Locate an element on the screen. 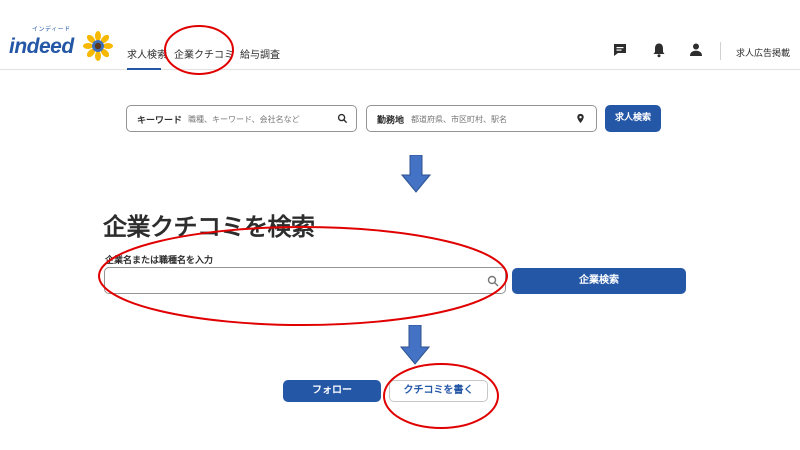  logo-ruby-text: インディード is located at coordinates (51, 29).